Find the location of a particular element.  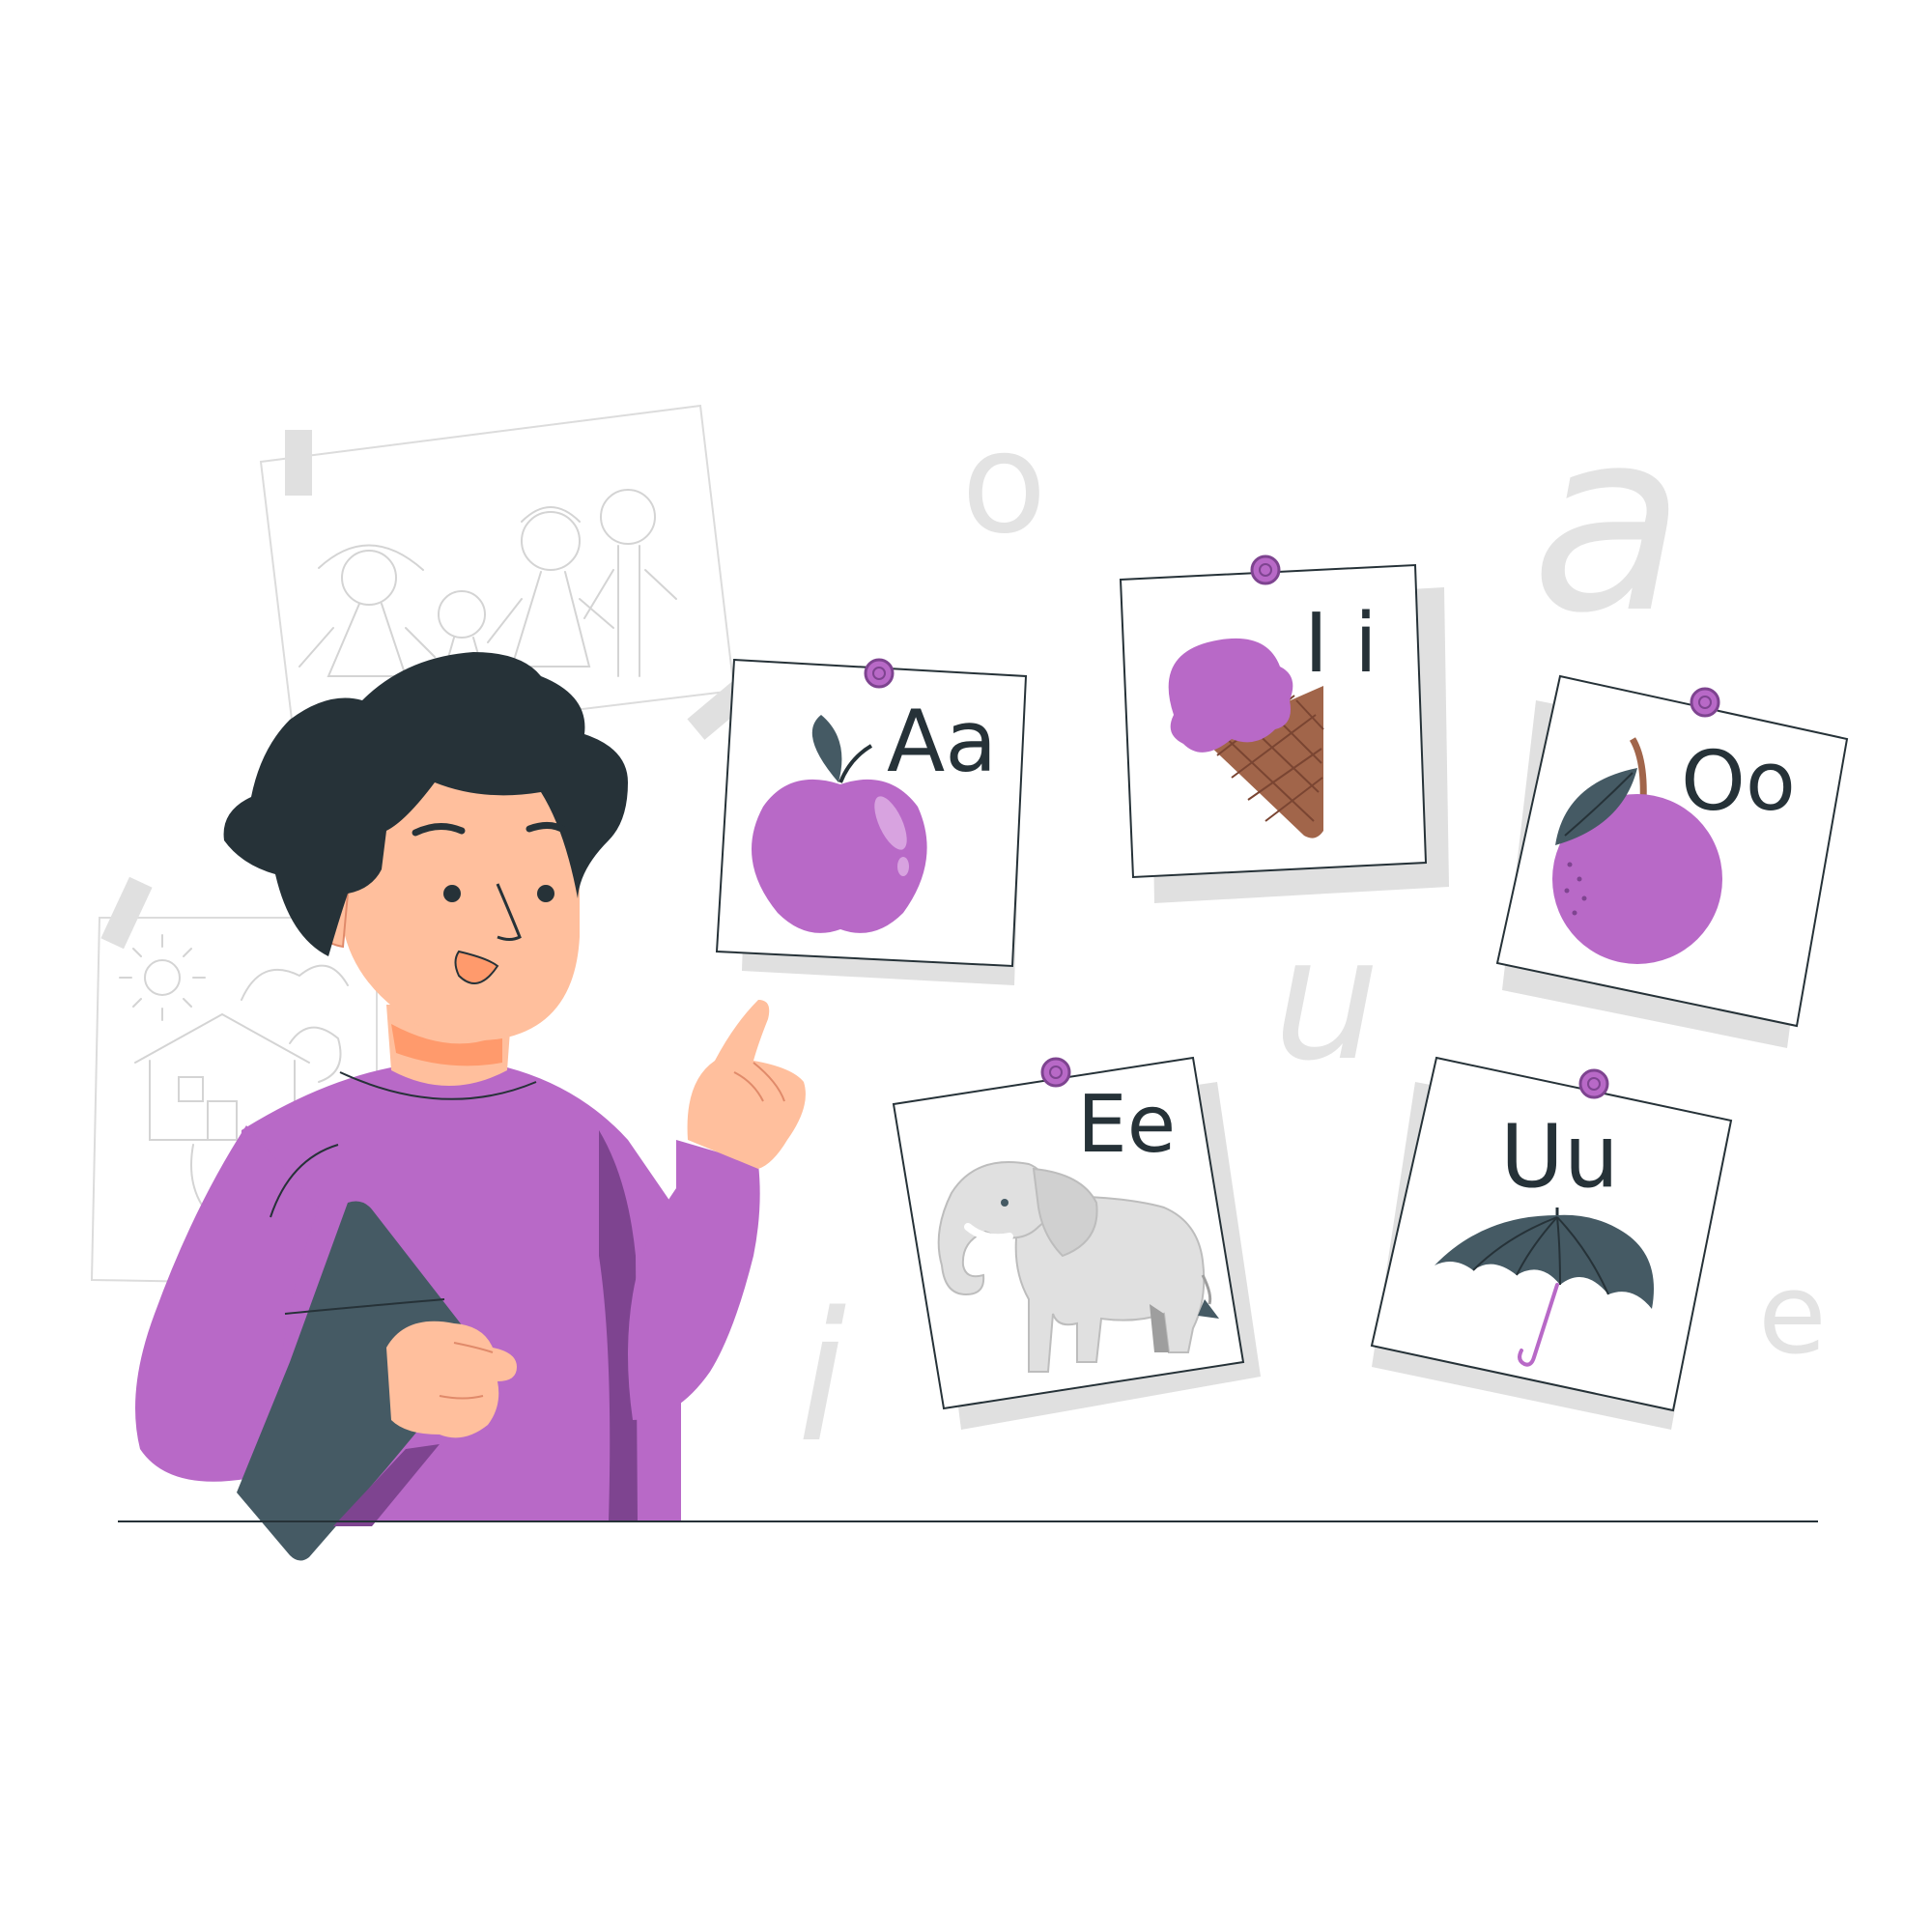

background-letter-o: o is located at coordinates (1004, 483).